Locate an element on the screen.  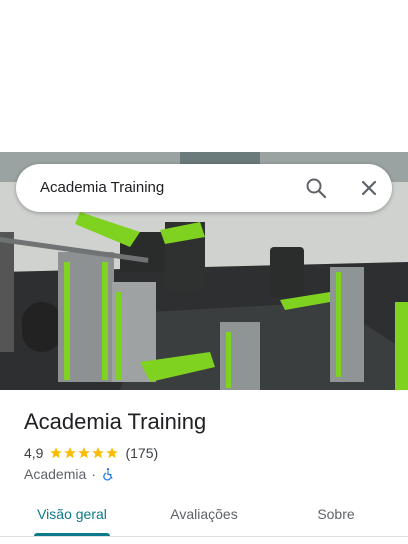
category-row: Academia · is located at coordinates (69, 474).